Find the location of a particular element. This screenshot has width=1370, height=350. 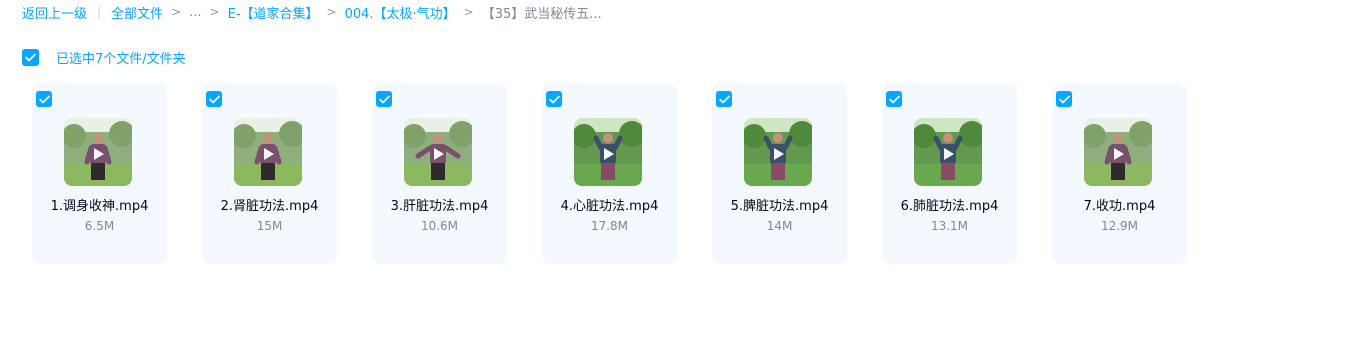

back-link: 返回上一级 is located at coordinates (54, 12).